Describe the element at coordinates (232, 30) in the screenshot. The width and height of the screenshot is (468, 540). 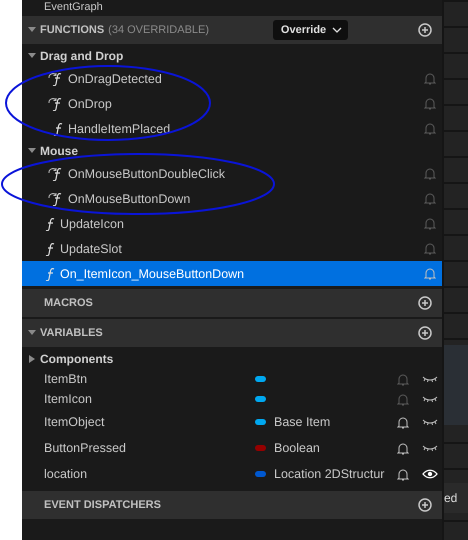
I see `section-header: FUNCTIONS (34 OVERRIDABLE) Override` at that location.